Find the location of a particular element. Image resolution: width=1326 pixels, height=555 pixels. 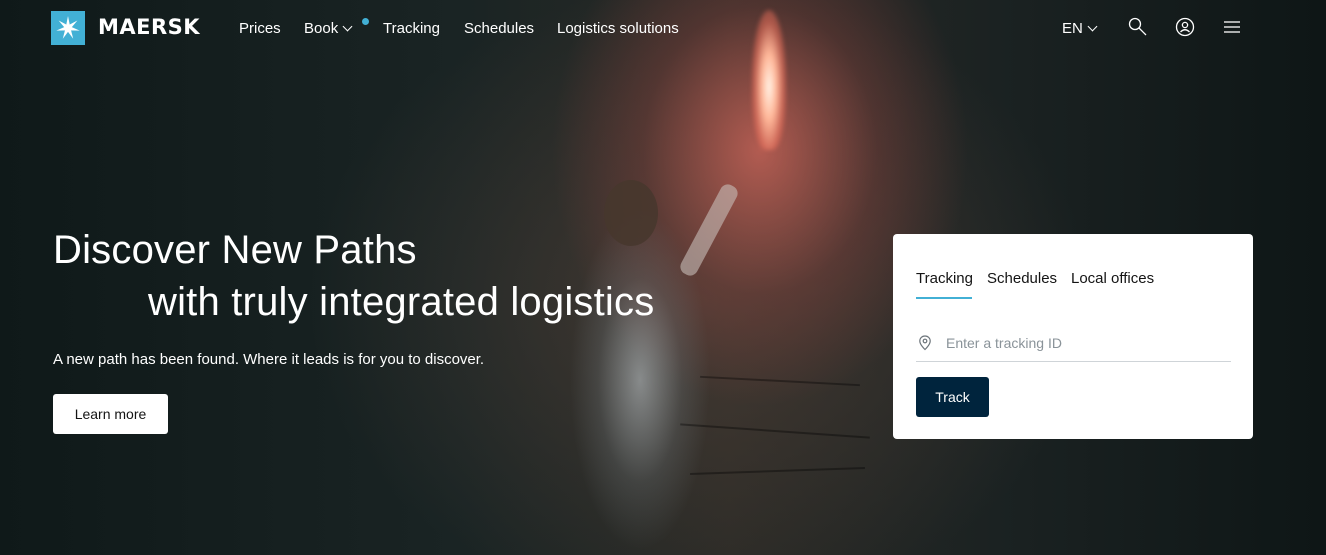

search-icon is located at coordinates (1138, 27).